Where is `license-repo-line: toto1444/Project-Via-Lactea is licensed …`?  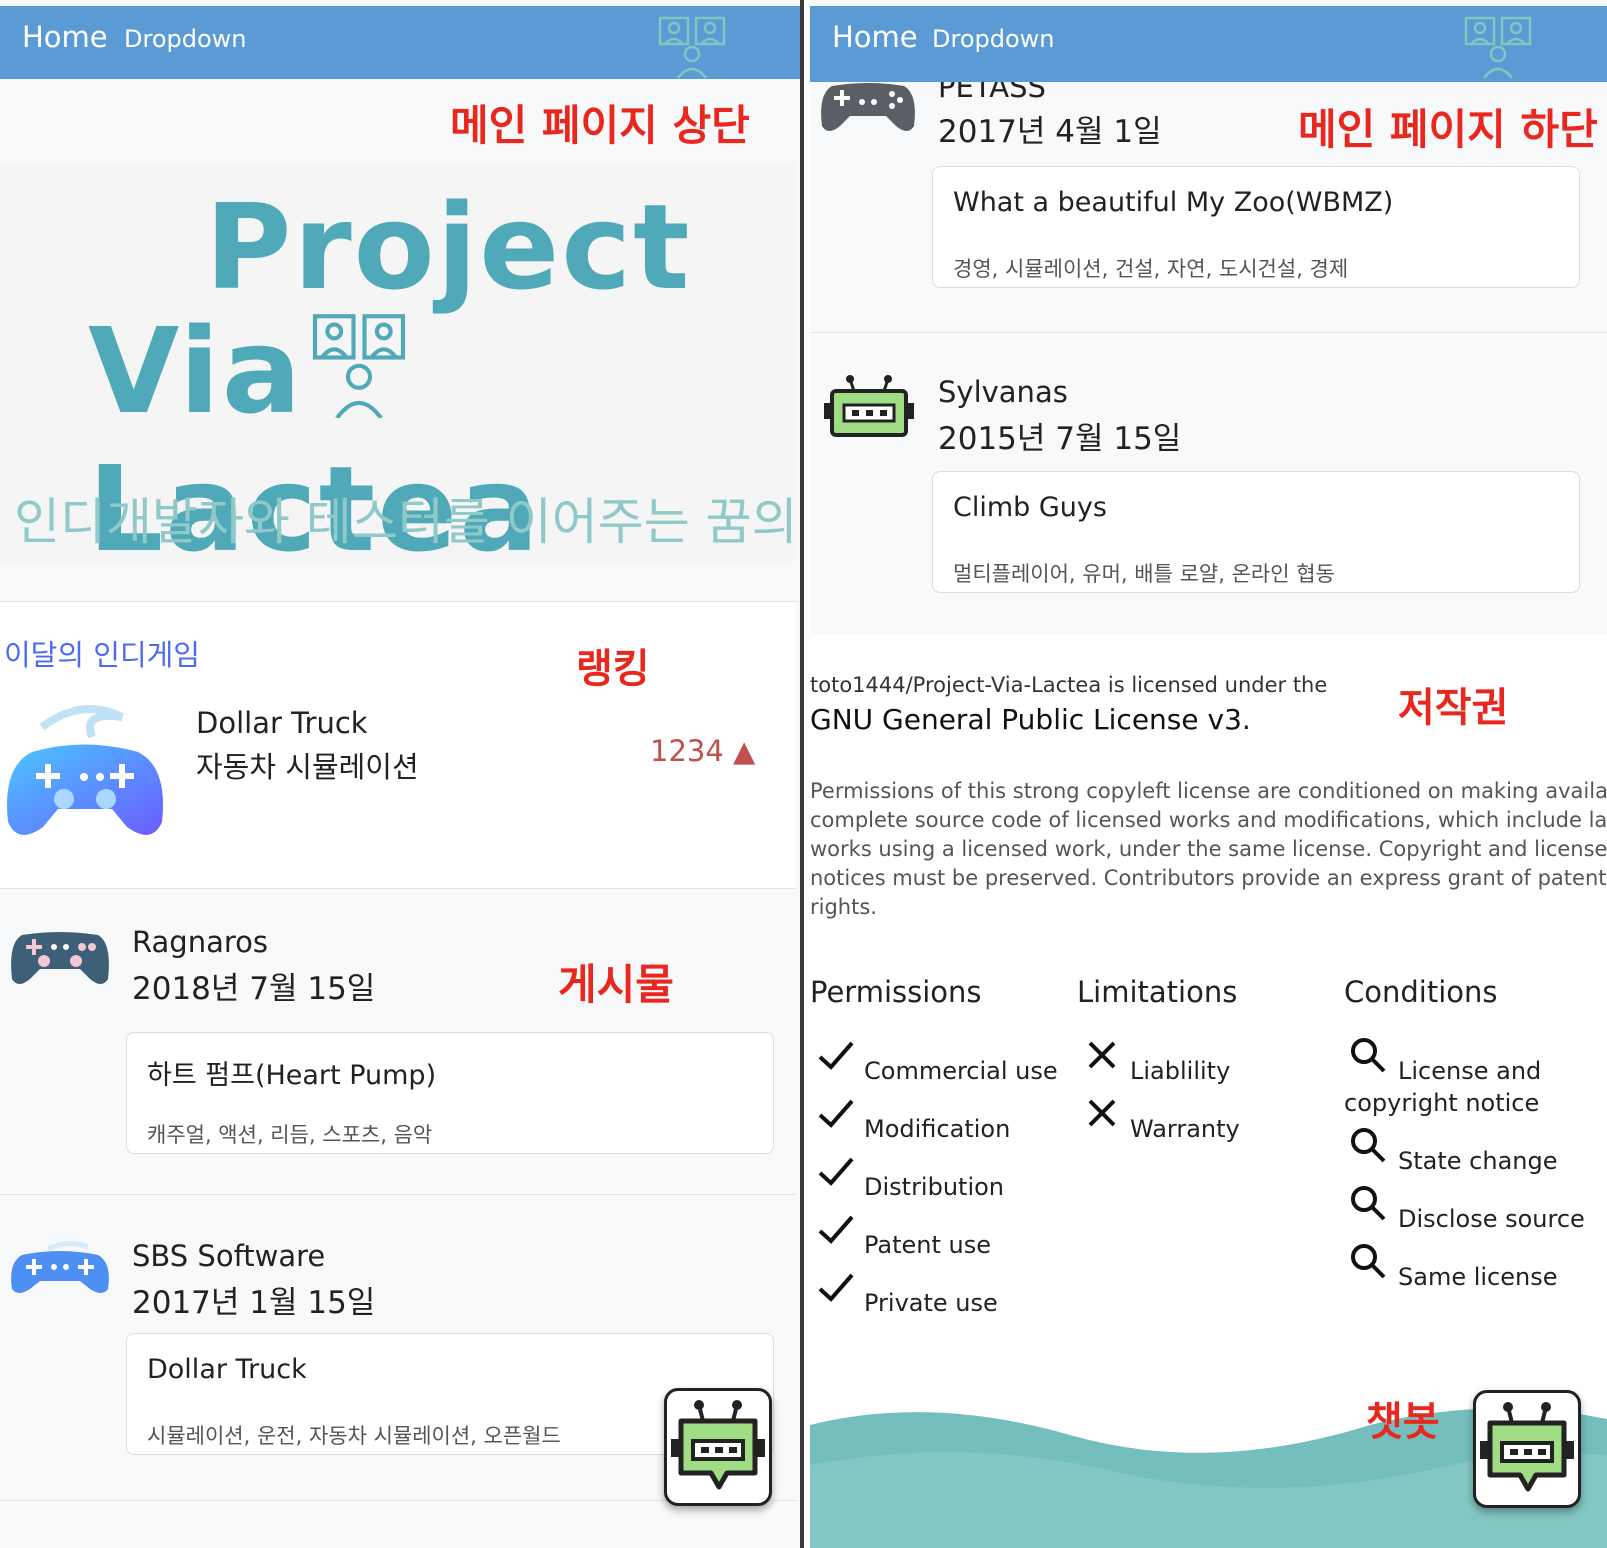
license-repo-line: toto1444/Project-Via-Lactea is licensed … is located at coordinates (1069, 685).